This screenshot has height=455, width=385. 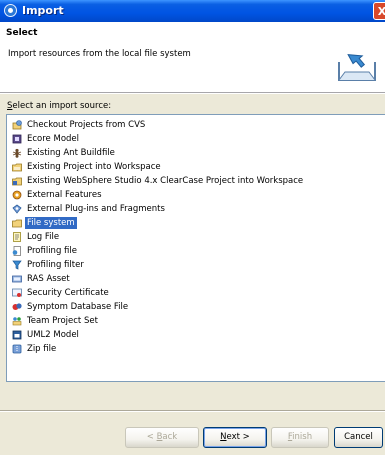 I want to click on ecore-icon, so click(x=17, y=139).